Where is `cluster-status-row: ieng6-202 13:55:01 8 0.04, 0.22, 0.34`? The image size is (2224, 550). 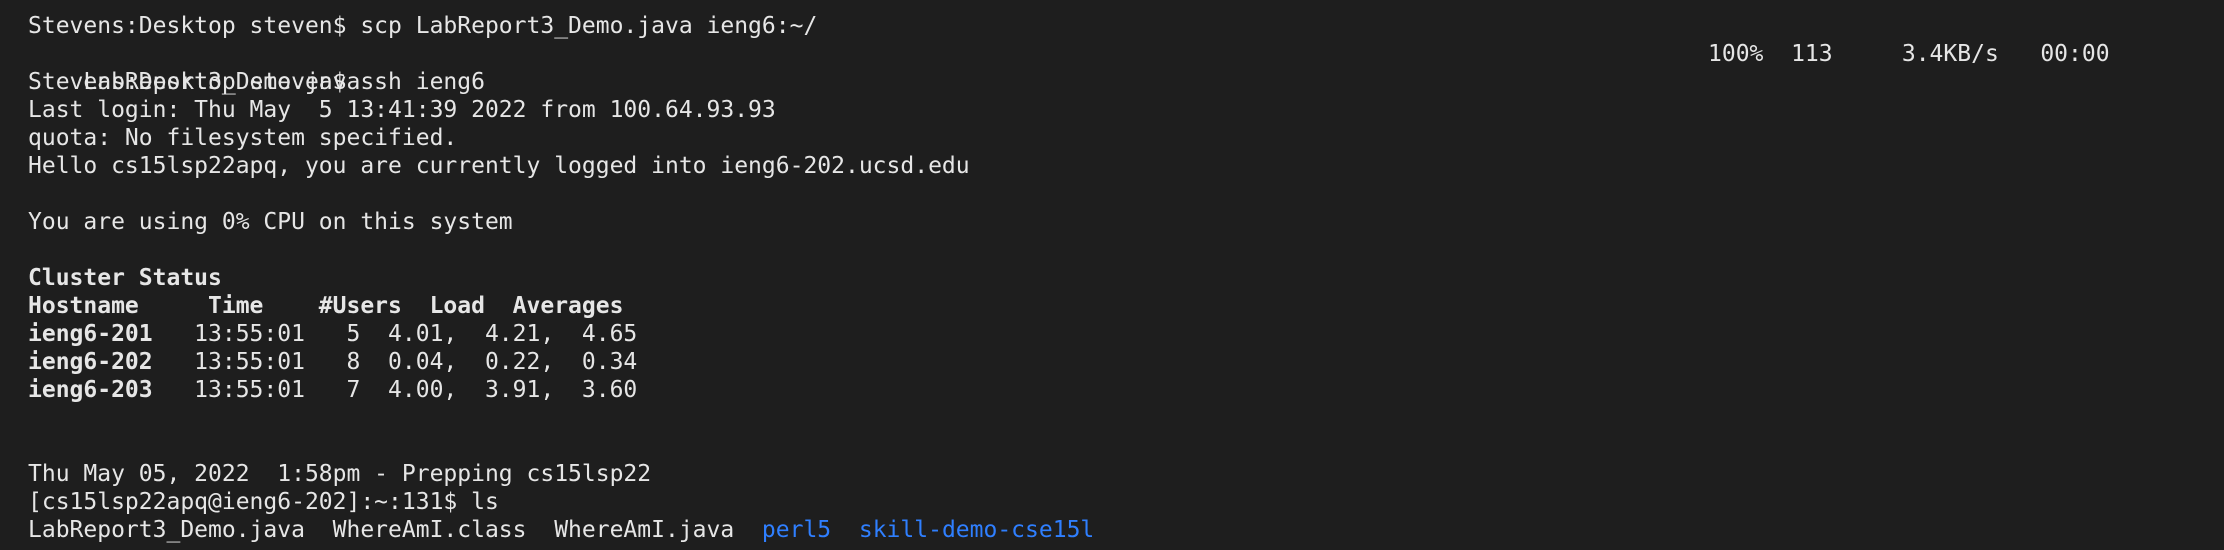 cluster-status-row: ieng6-202 13:55:01 8 0.04, 0.22, 0.34 is located at coordinates (1126, 362).